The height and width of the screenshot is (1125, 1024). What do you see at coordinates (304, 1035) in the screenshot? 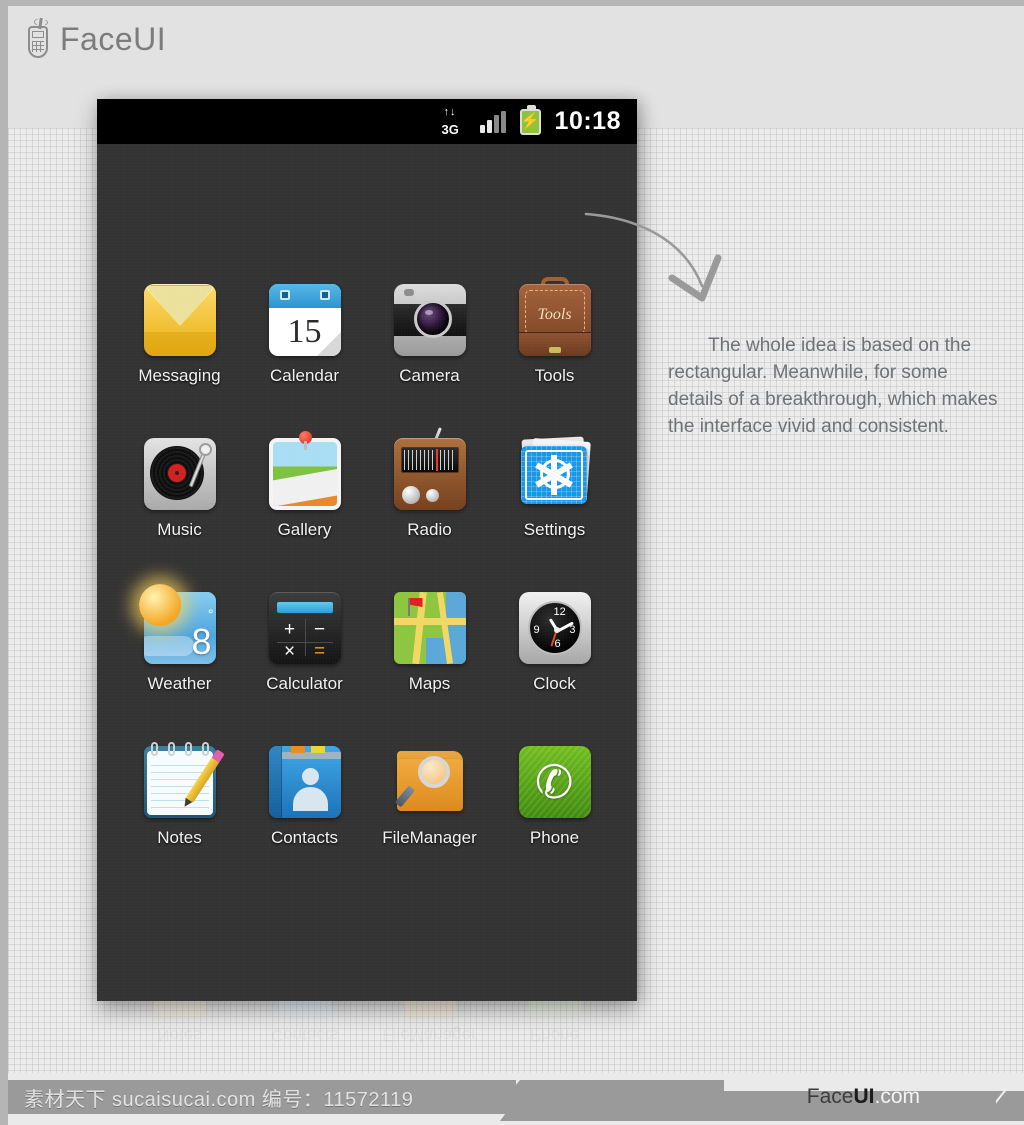
I see `reflection-label: Contacts` at bounding box center [304, 1035].